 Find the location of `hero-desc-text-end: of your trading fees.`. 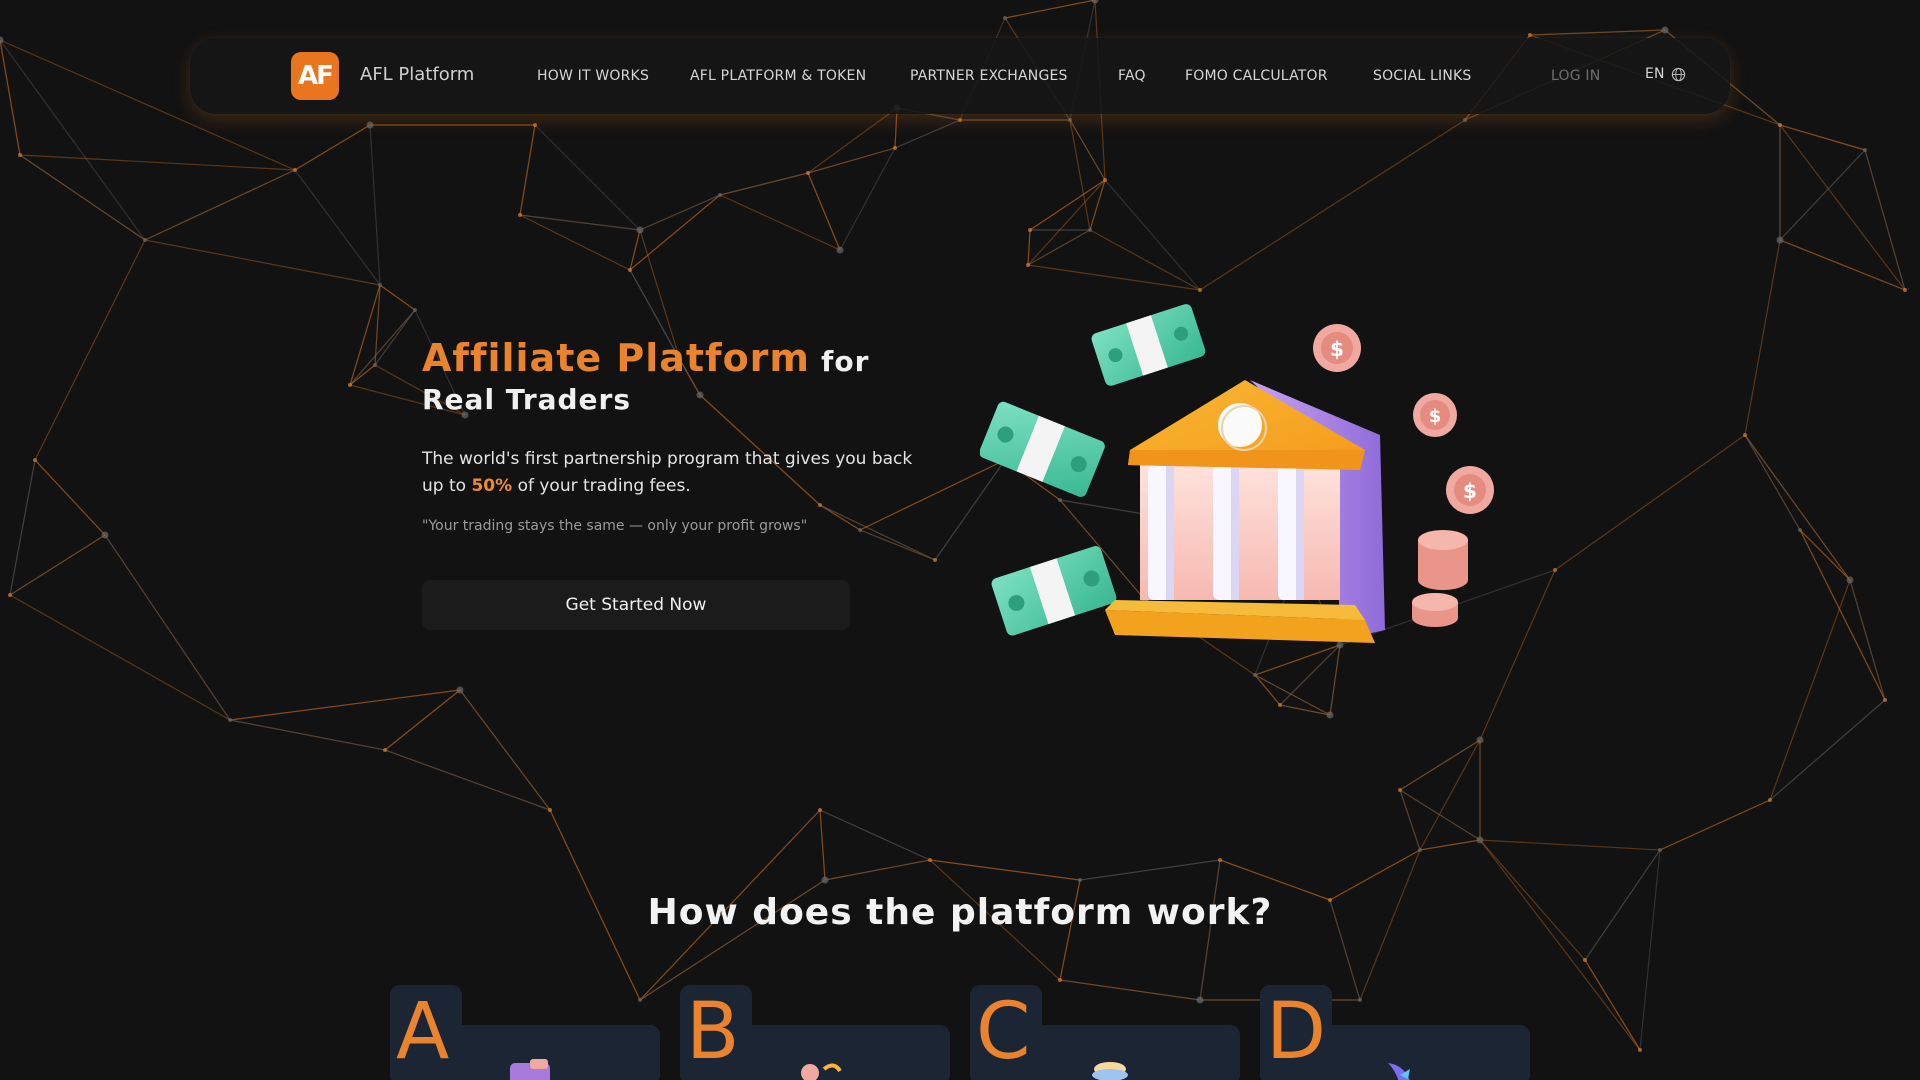

hero-desc-text-end: of your trading fees. is located at coordinates (604, 486).